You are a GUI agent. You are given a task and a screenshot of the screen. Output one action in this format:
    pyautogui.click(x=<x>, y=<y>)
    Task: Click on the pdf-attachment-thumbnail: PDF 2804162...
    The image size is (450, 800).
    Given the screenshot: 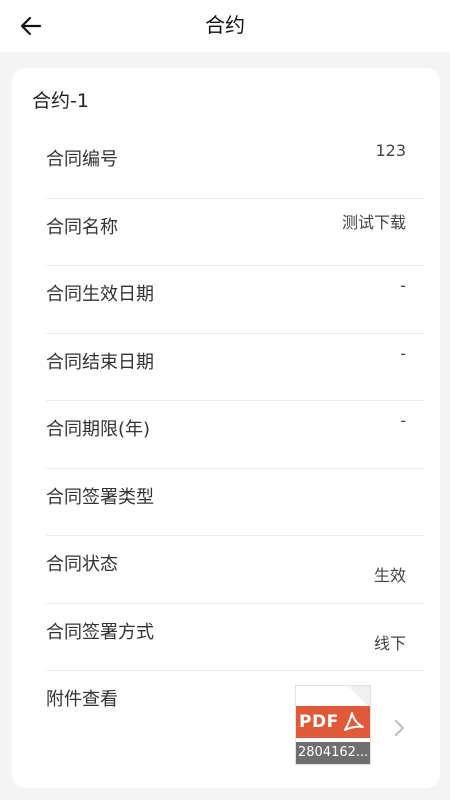 What is the action you would take?
    pyautogui.click(x=333, y=725)
    